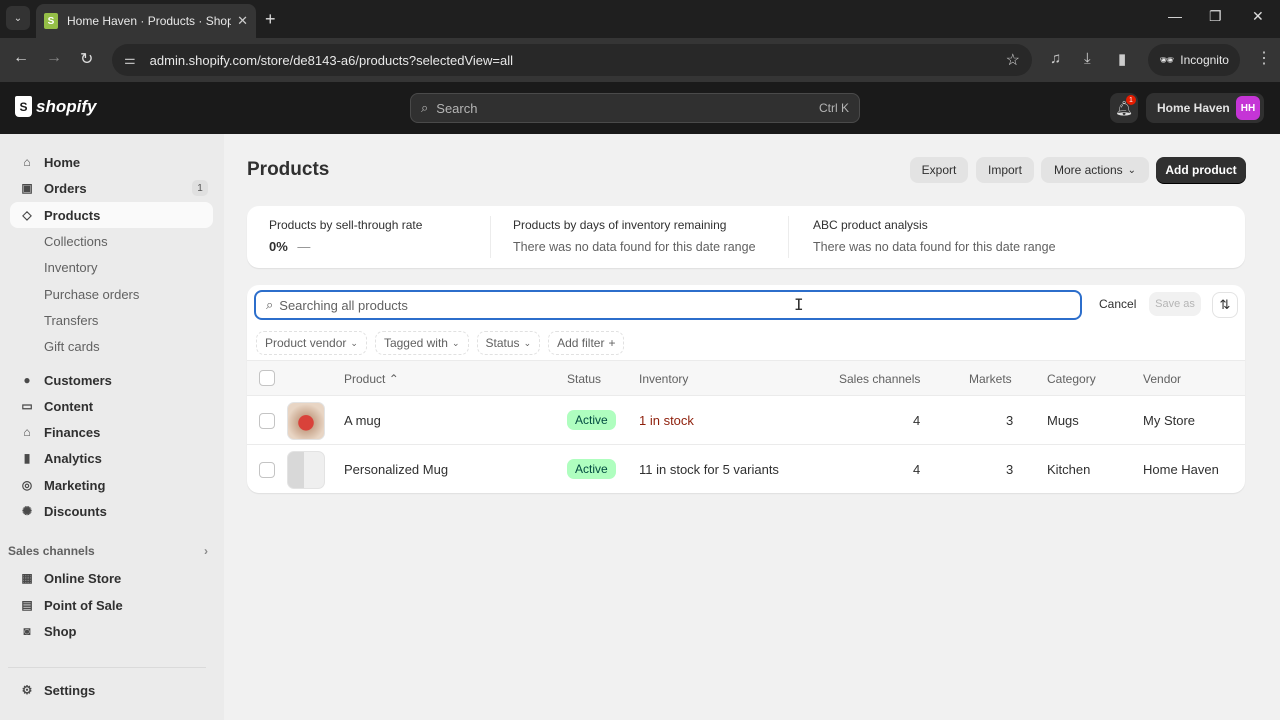 This screenshot has width=1280, height=720. I want to click on browser-tab: S Home Haven · Products · Shopify ✕, so click(146, 21).